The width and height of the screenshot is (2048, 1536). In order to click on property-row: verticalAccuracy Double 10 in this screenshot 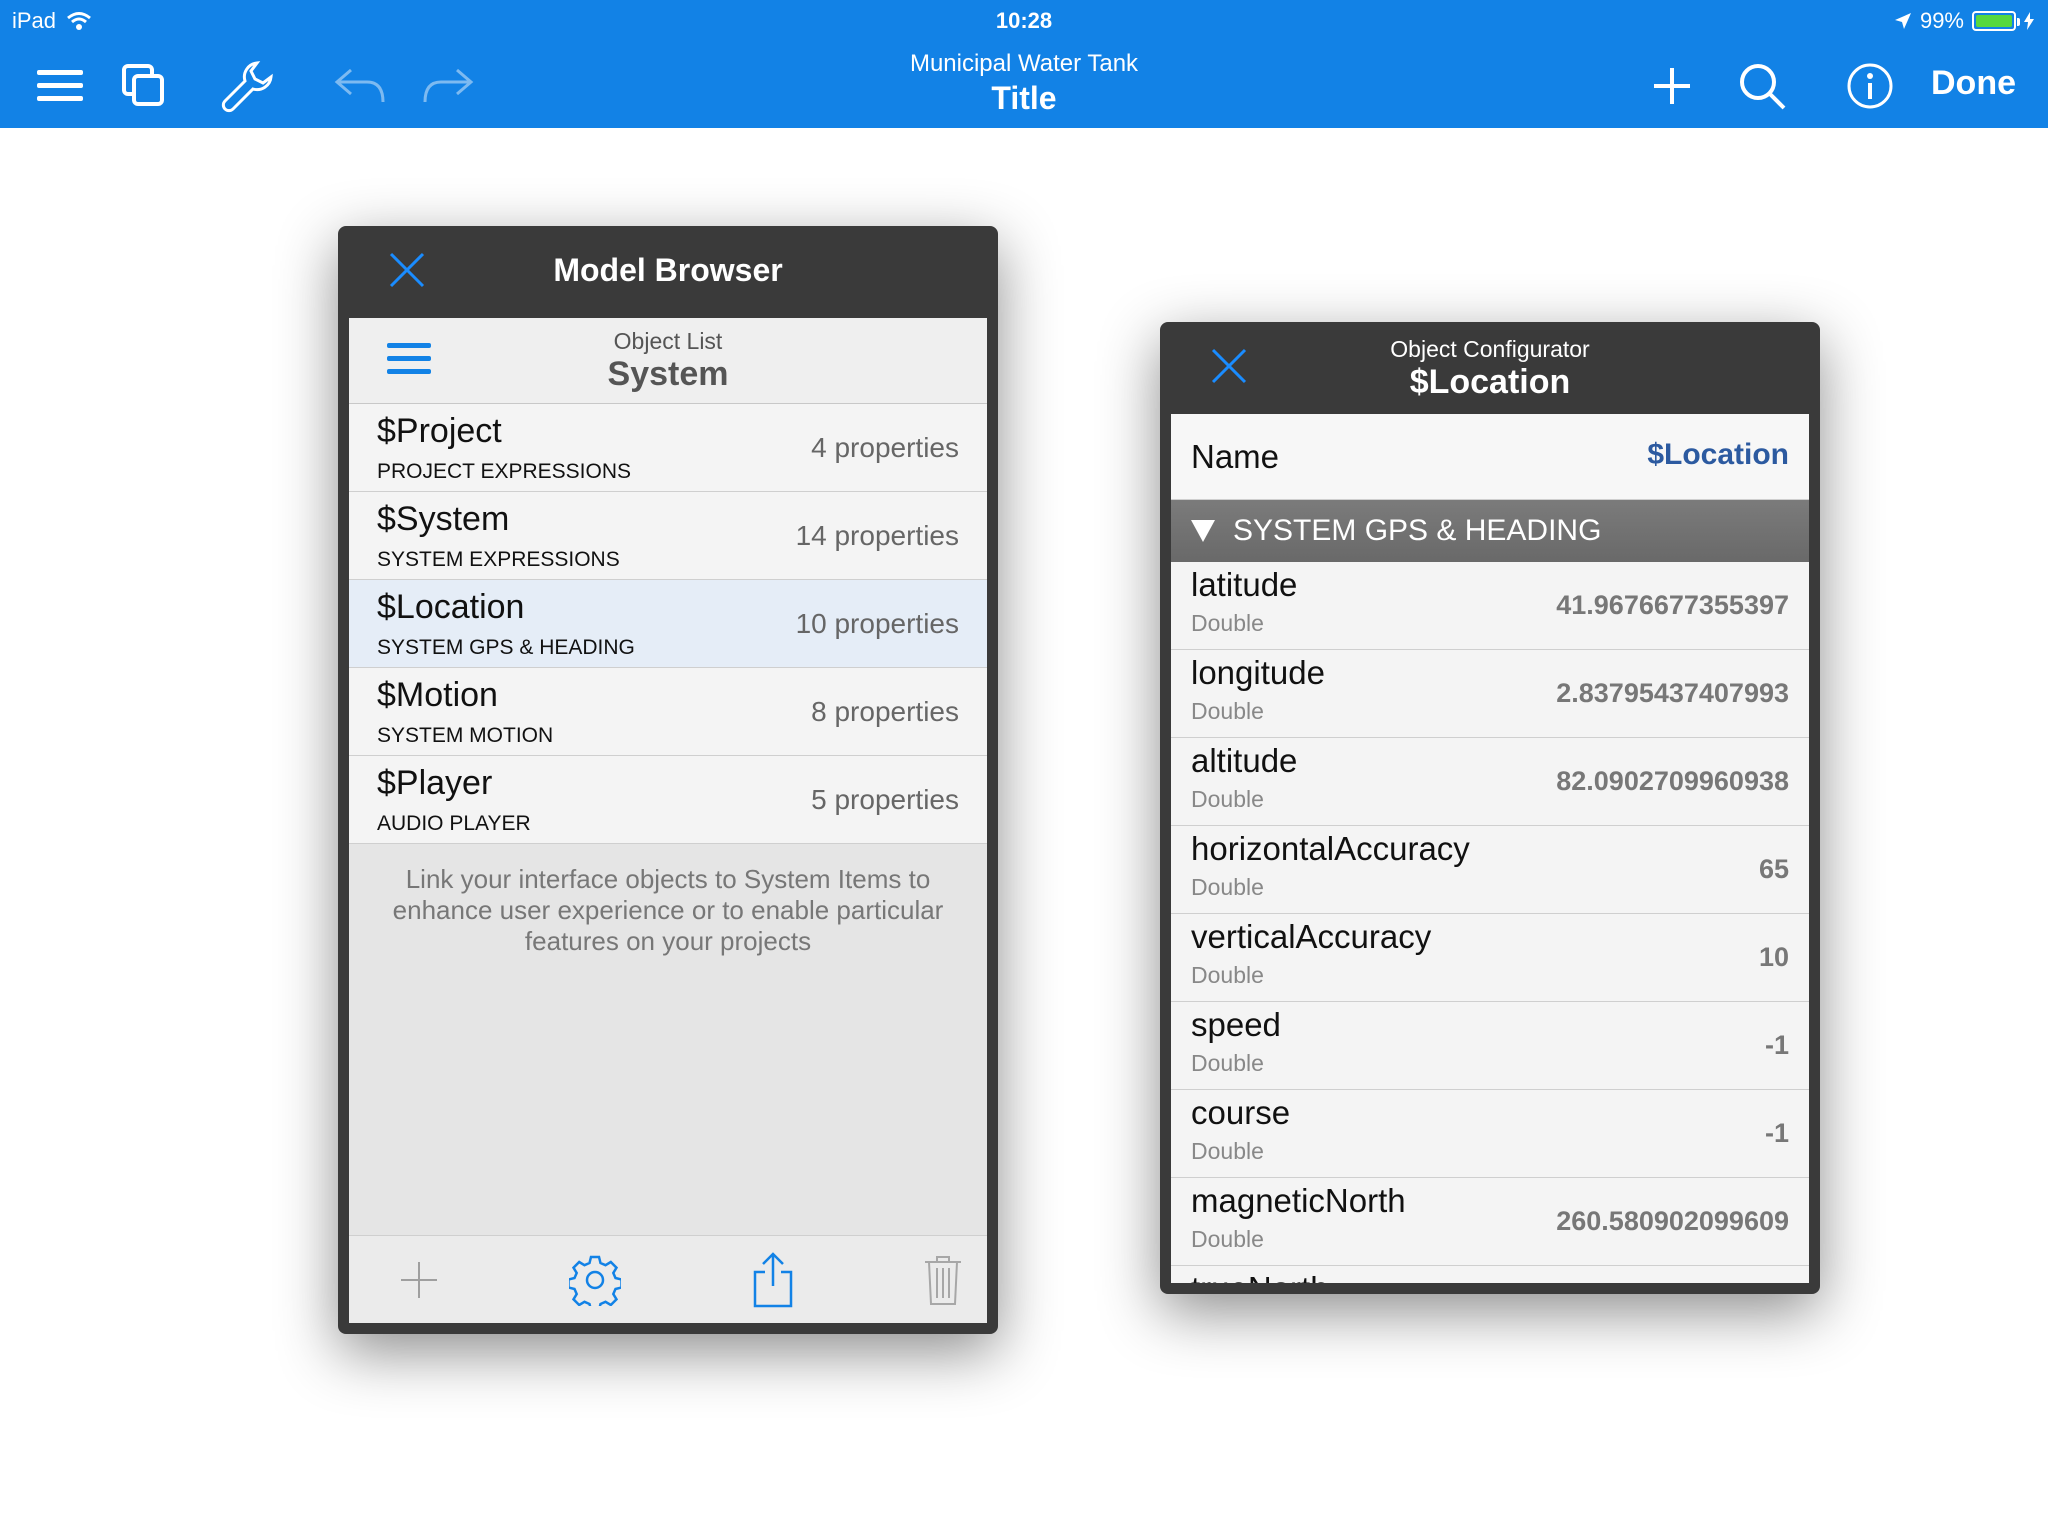, I will do `click(1490, 958)`.